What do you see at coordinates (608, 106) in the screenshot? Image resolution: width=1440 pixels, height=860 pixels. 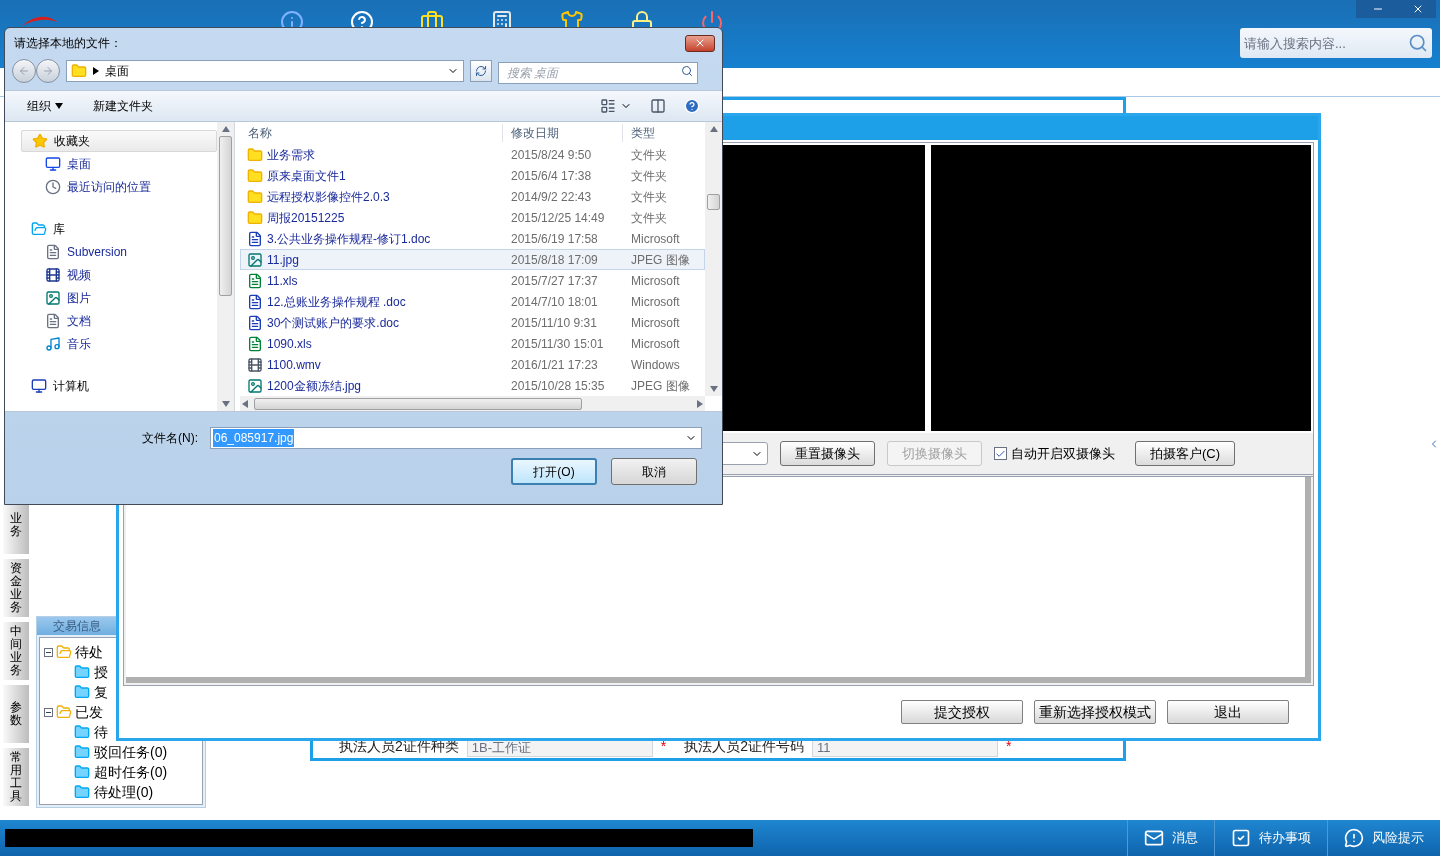 I see `view-icon` at bounding box center [608, 106].